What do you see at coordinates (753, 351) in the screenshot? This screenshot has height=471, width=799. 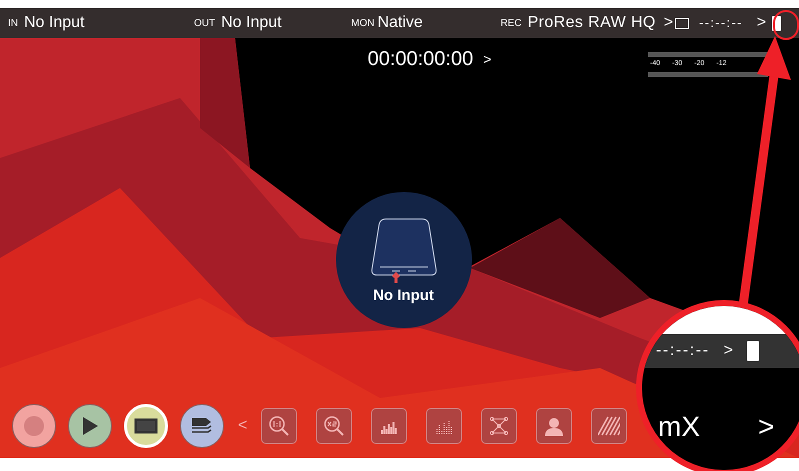 I see `callout-battery-icon` at bounding box center [753, 351].